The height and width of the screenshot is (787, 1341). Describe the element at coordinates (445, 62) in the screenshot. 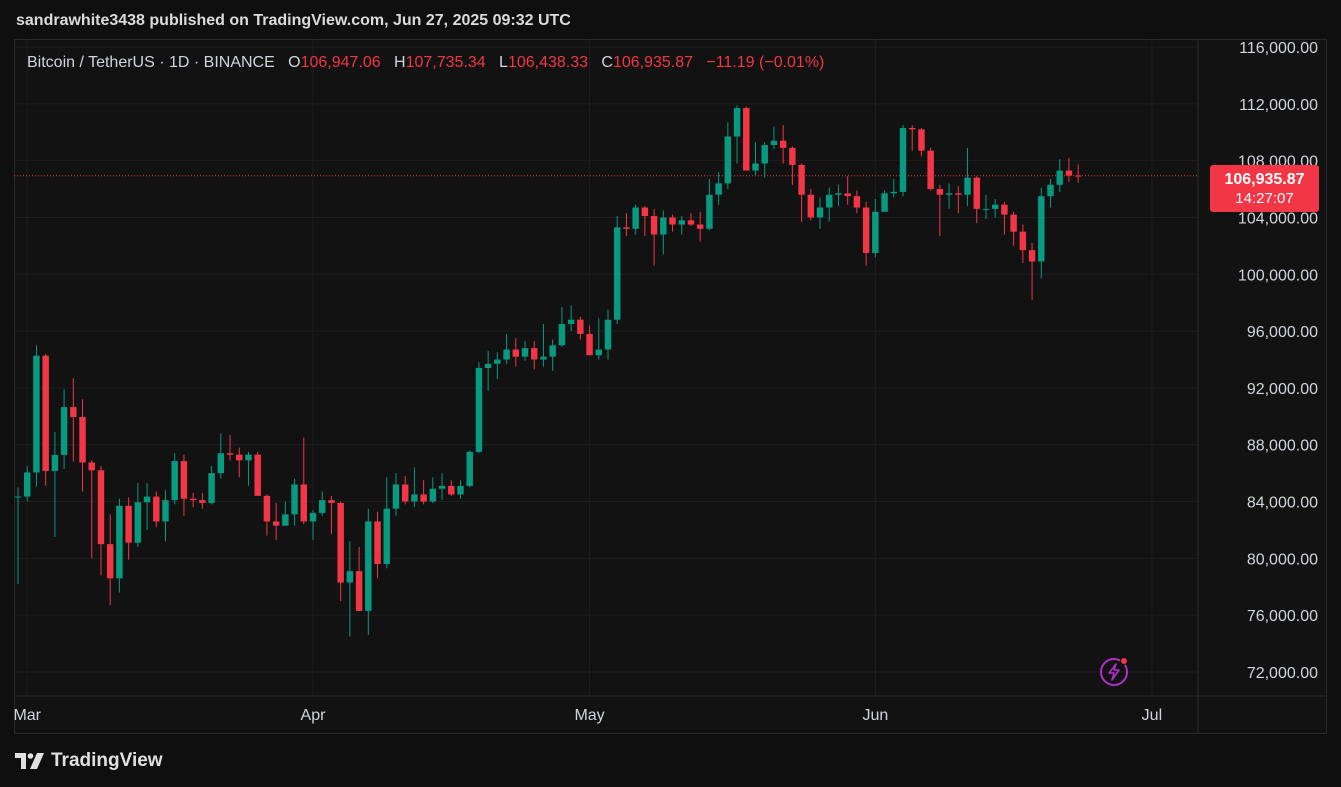

I see `high-value: 107,735.34` at that location.